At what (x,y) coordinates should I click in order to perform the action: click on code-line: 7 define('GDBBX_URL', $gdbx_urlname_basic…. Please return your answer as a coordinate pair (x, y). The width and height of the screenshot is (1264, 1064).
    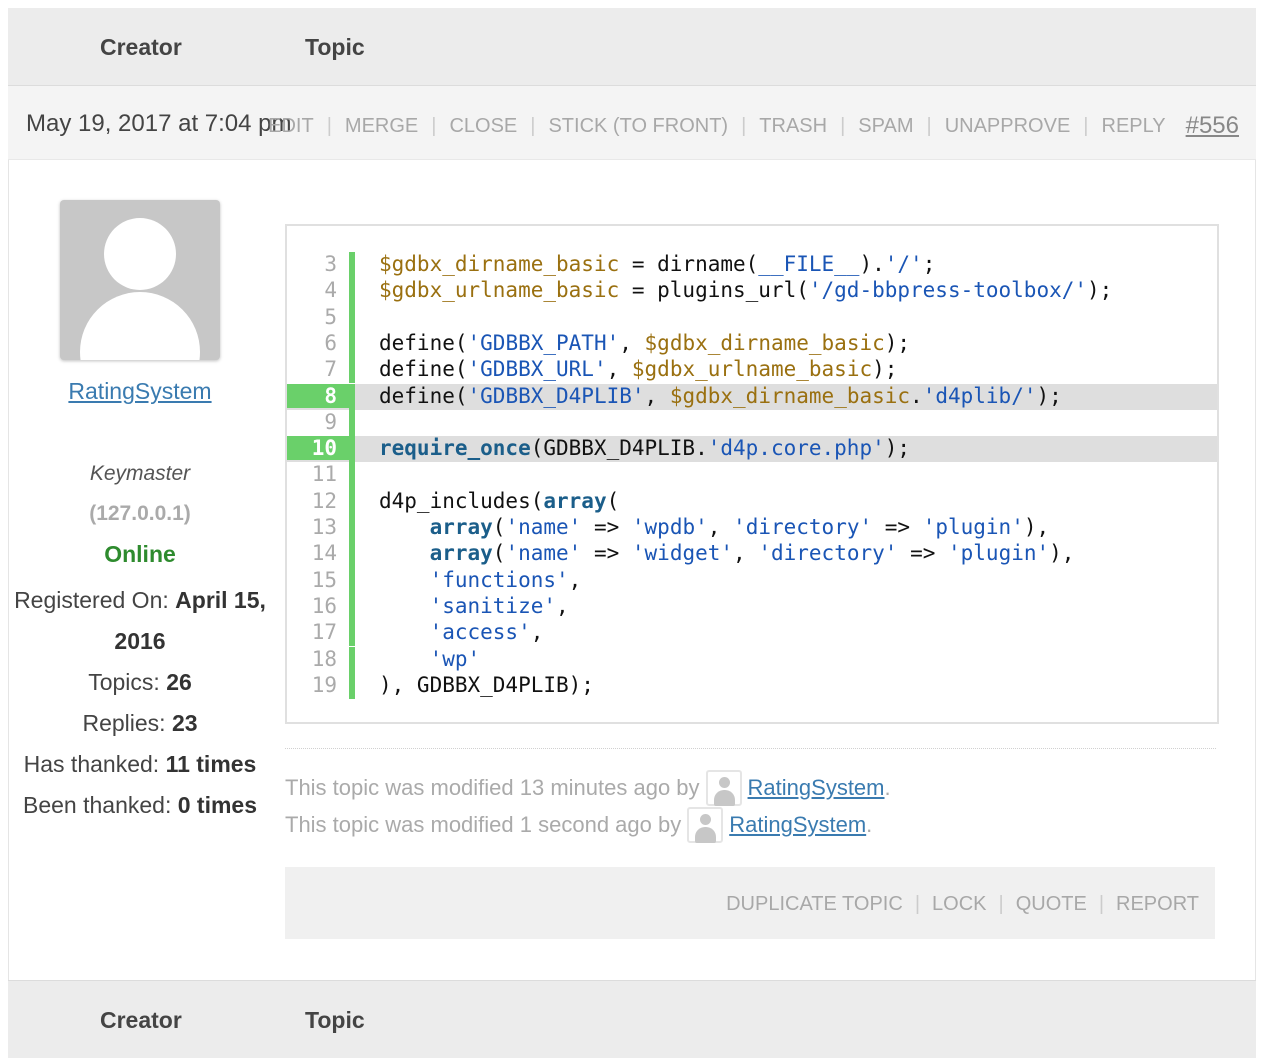
    Looking at the image, I should click on (752, 370).